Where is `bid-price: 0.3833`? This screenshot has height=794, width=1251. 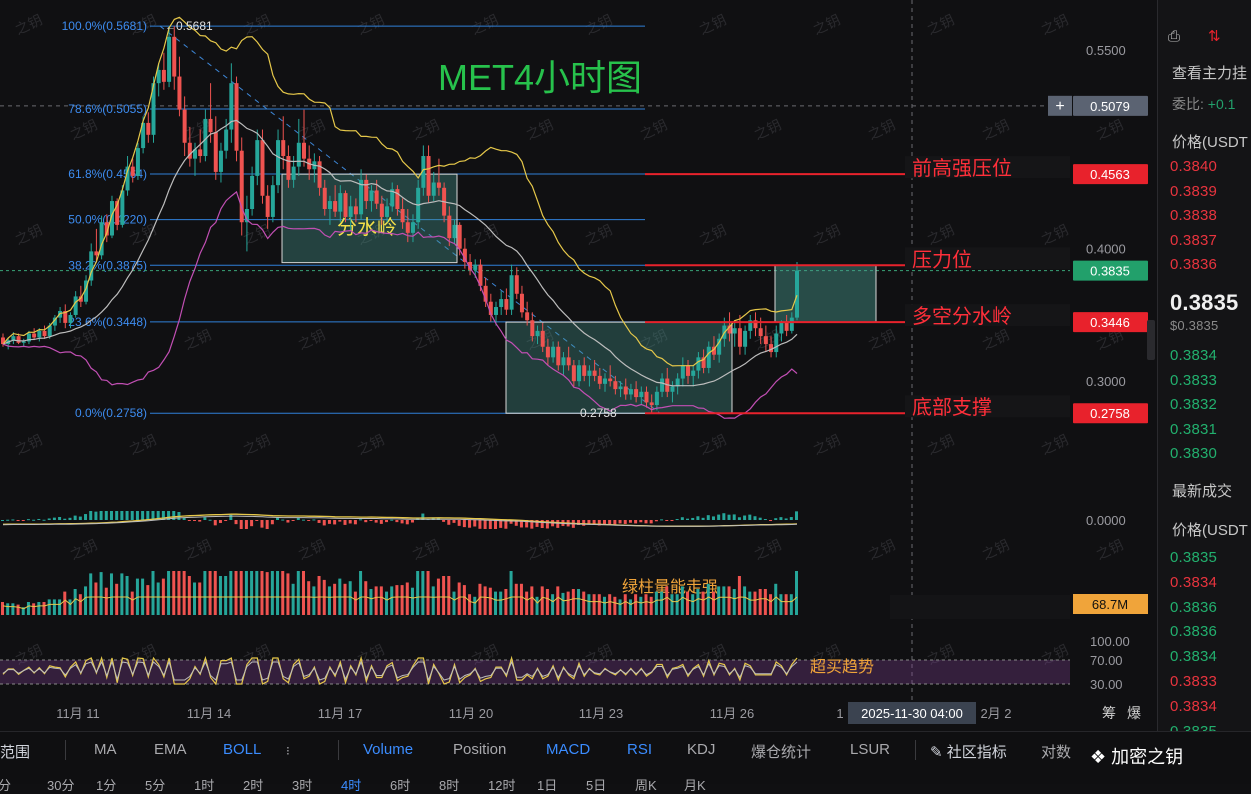
bid-price: 0.3833 is located at coordinates (1193, 380).